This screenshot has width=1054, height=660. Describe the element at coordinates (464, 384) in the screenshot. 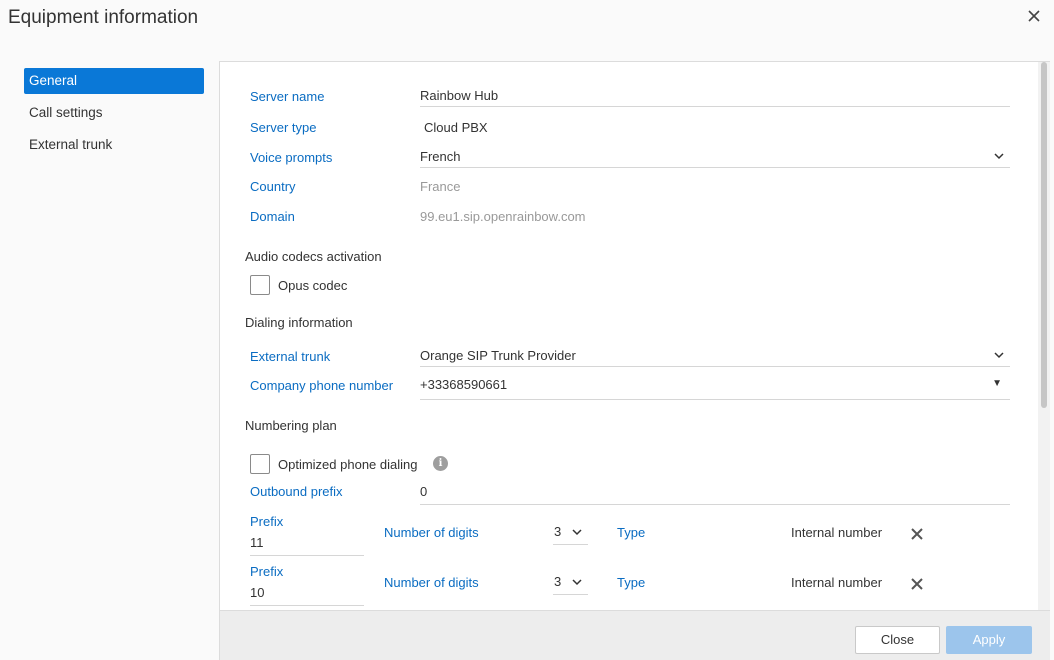

I see `company-phone-value: +33368590661` at that location.